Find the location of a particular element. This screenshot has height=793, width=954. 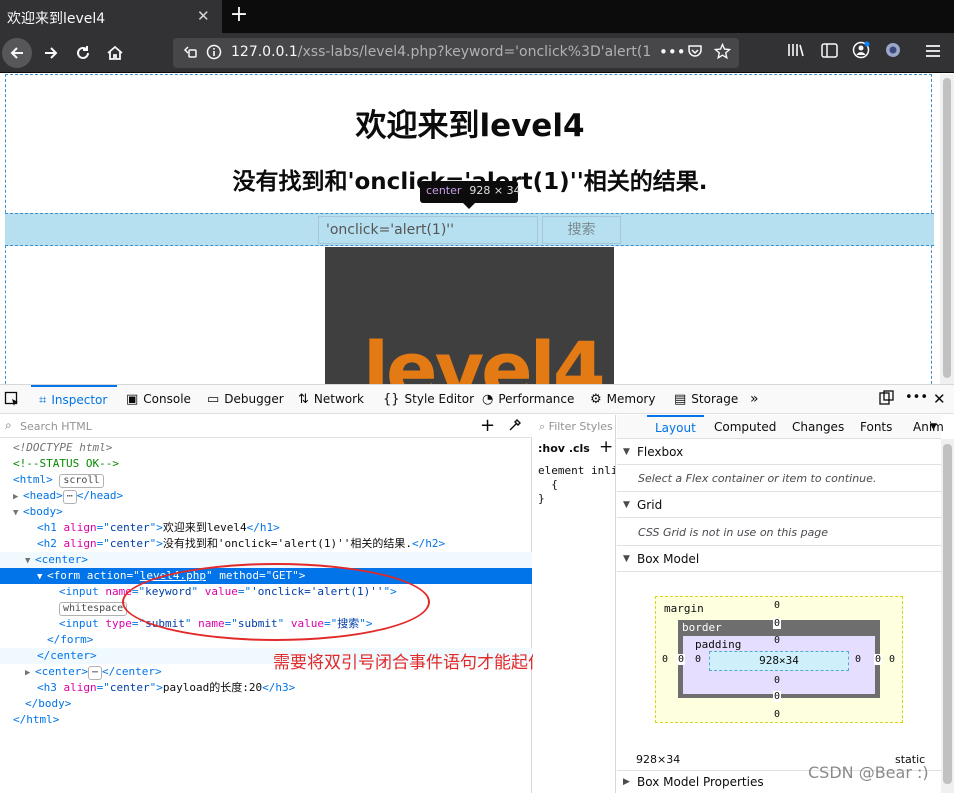

tab-inspector-label: Inspector is located at coordinates (79, 400).